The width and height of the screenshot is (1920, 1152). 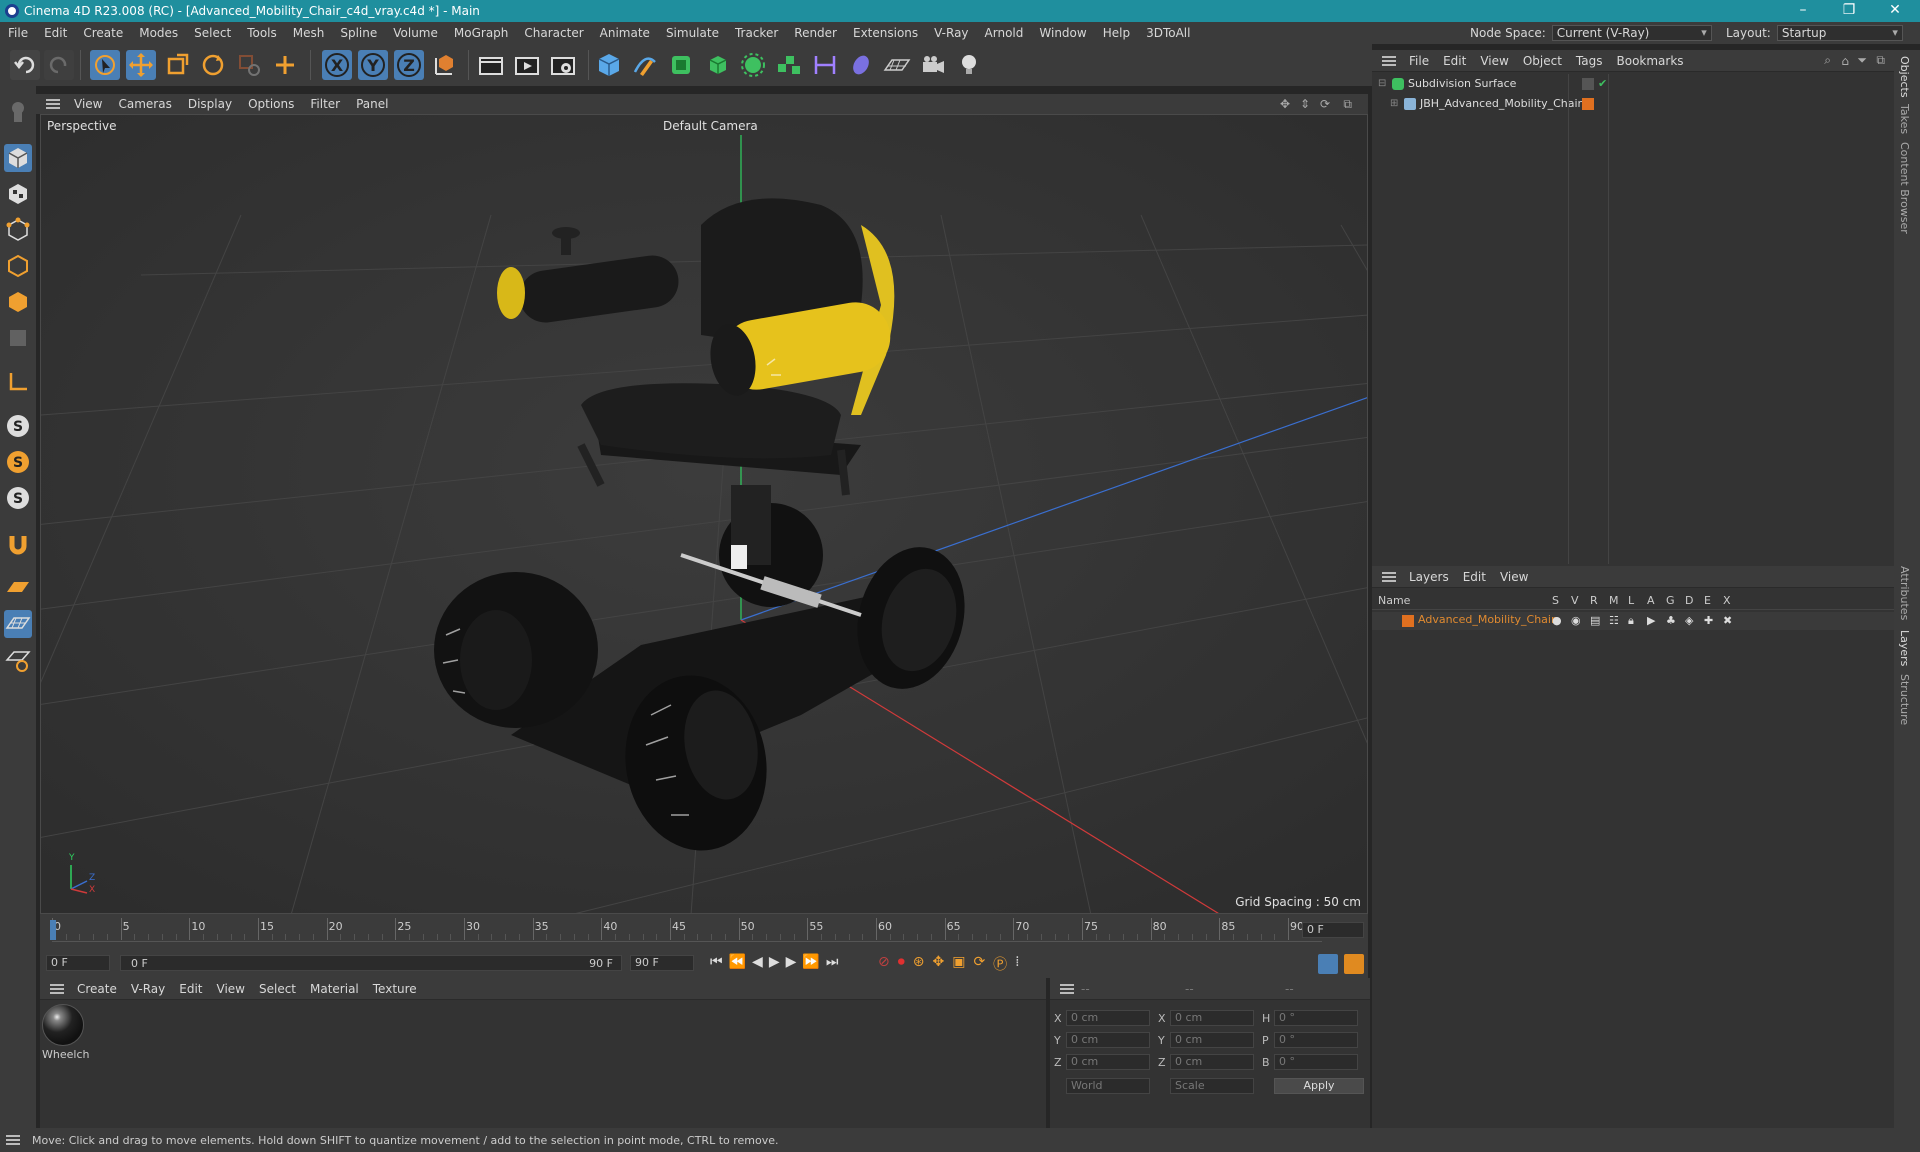 What do you see at coordinates (1325, 104) in the screenshot?
I see `viewport-rotate-icon: ⟳` at bounding box center [1325, 104].